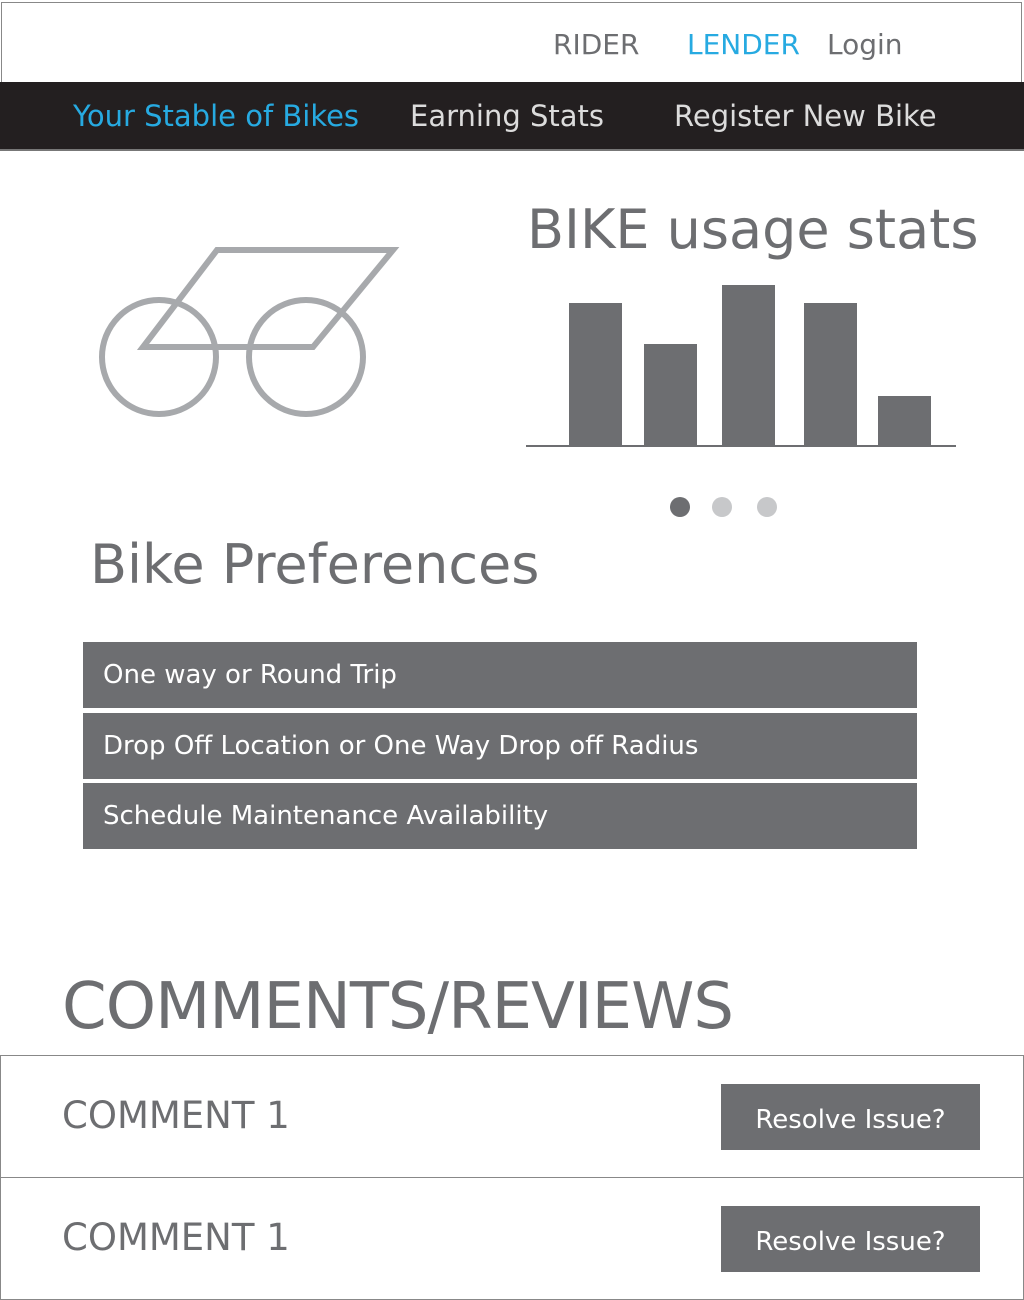 Image resolution: width=1024 pixels, height=1300 pixels. What do you see at coordinates (753, 229) in the screenshot?
I see `stats-title: BIKE usage stats` at bounding box center [753, 229].